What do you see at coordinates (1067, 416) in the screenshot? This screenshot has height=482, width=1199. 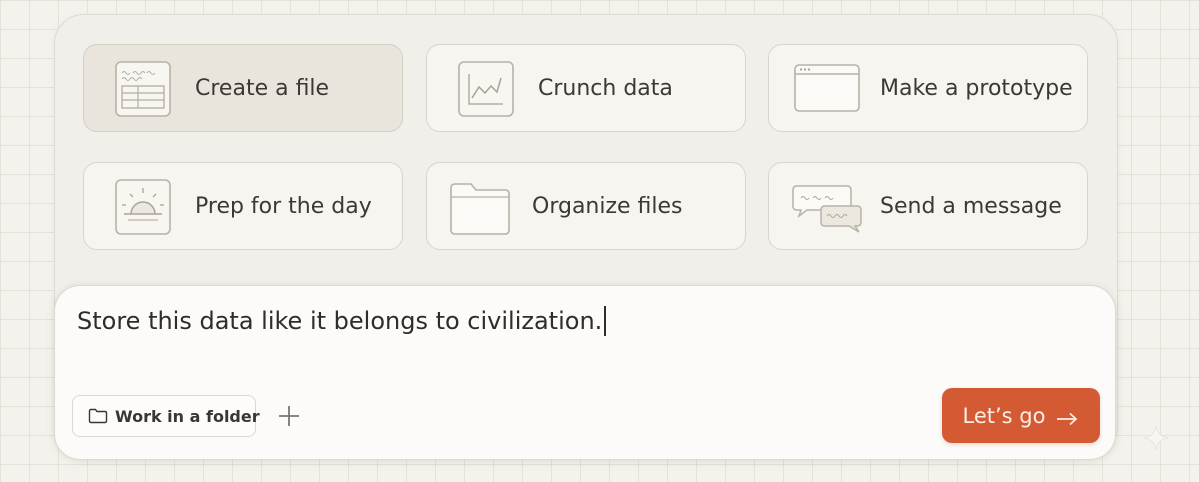 I see `arrow-right-icon` at bounding box center [1067, 416].